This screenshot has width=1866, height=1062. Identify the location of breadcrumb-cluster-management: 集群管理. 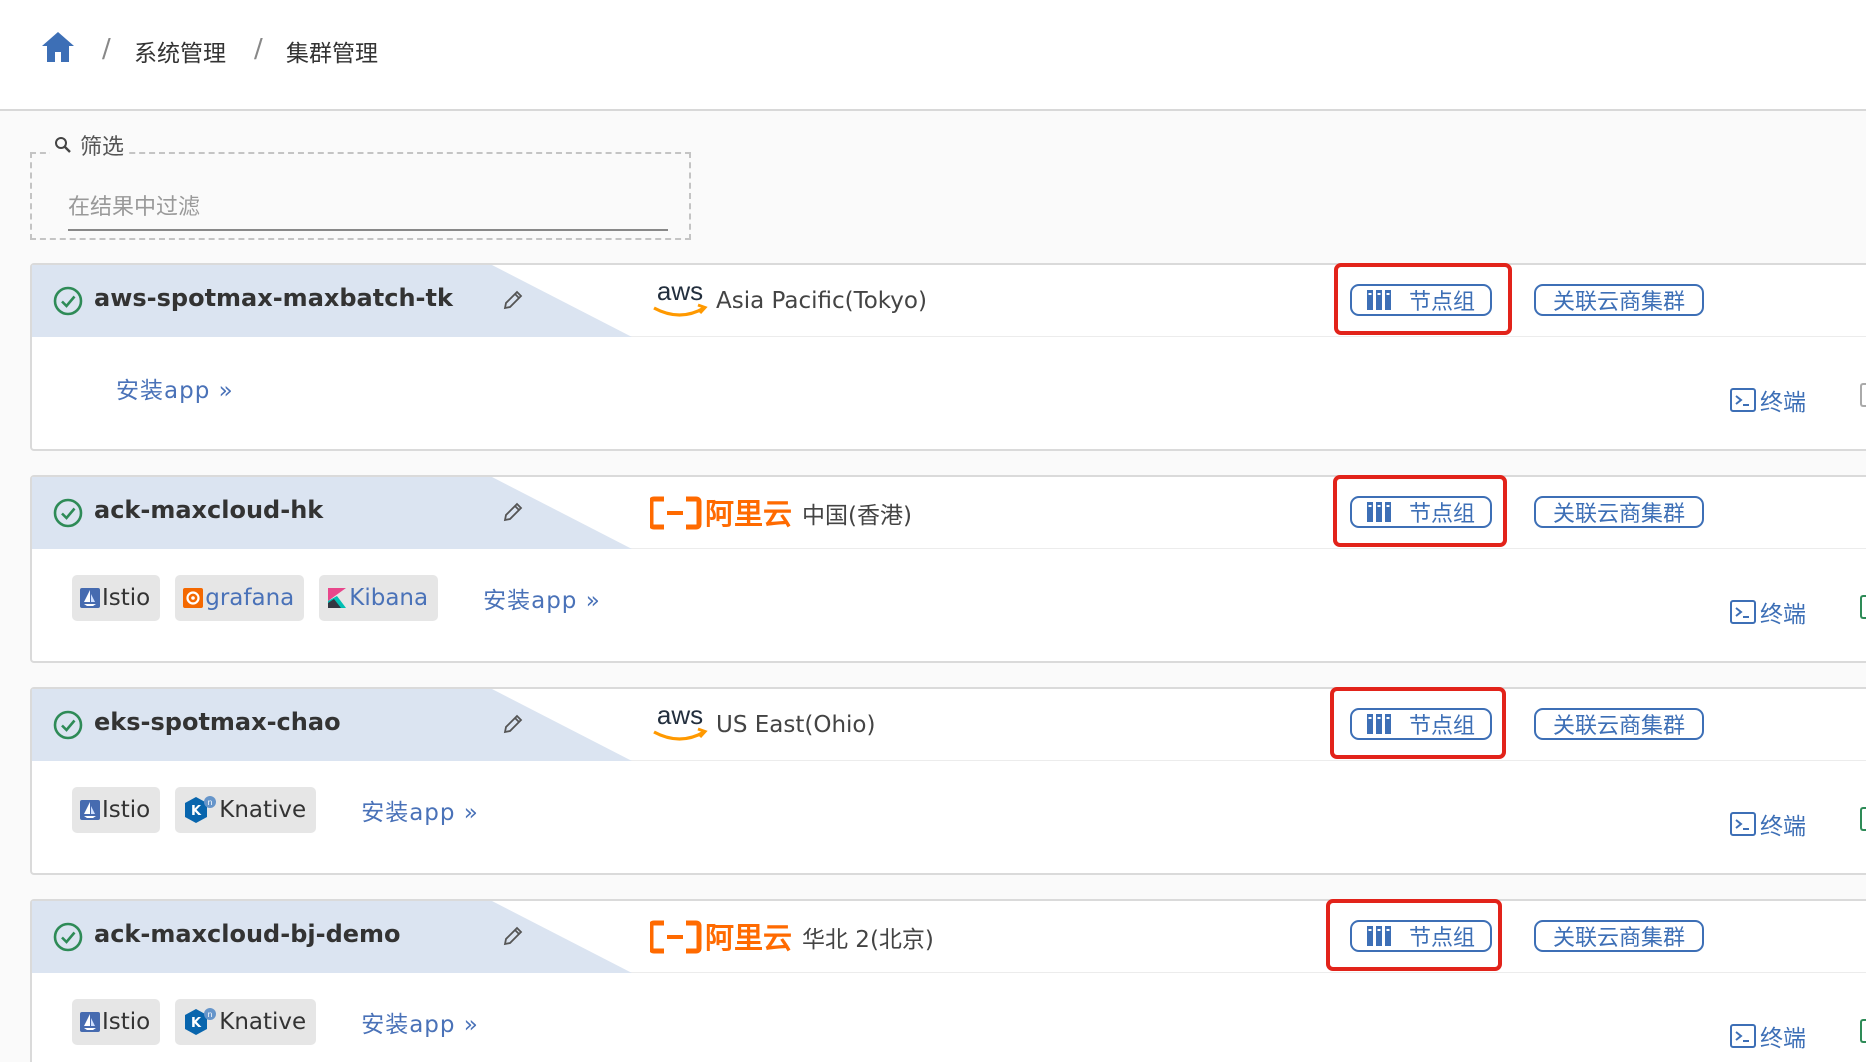
(332, 54).